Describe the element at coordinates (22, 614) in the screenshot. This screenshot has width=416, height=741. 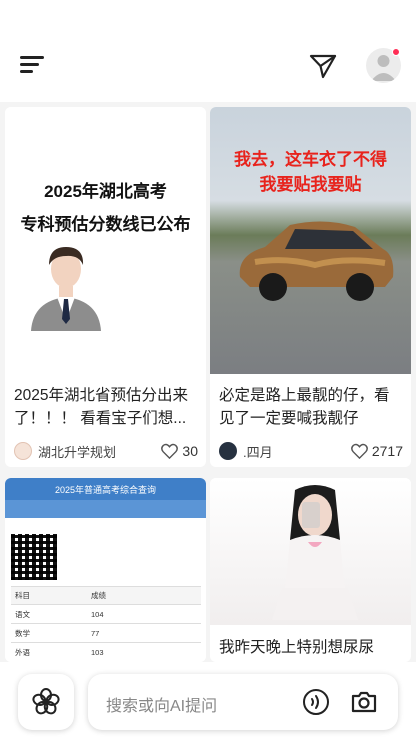
I see `table-cell: 语文` at that location.